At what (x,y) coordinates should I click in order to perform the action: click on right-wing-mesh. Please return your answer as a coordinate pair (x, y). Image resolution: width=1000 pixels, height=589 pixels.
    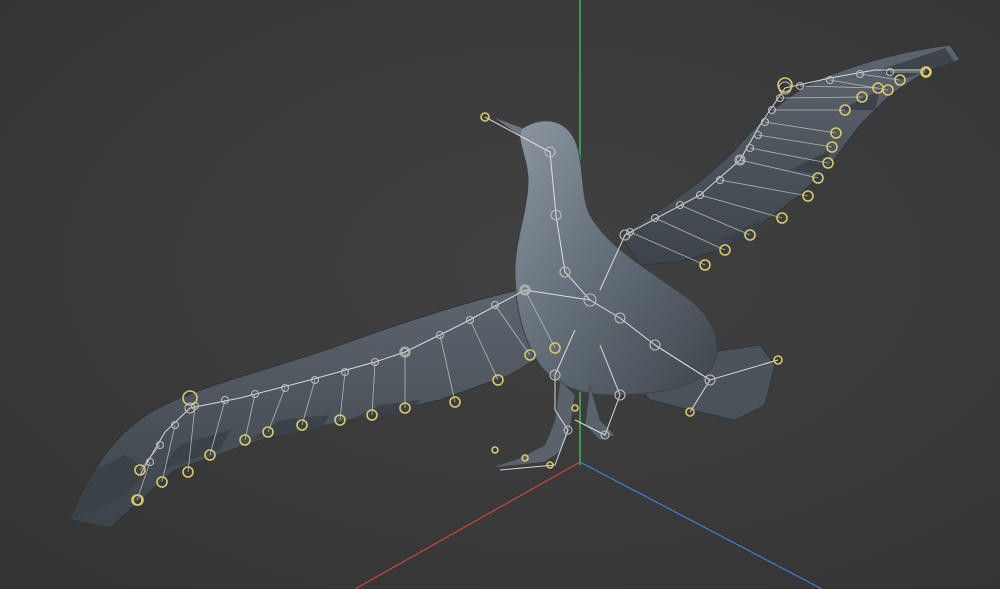
    Looking at the image, I should click on (790, 155).